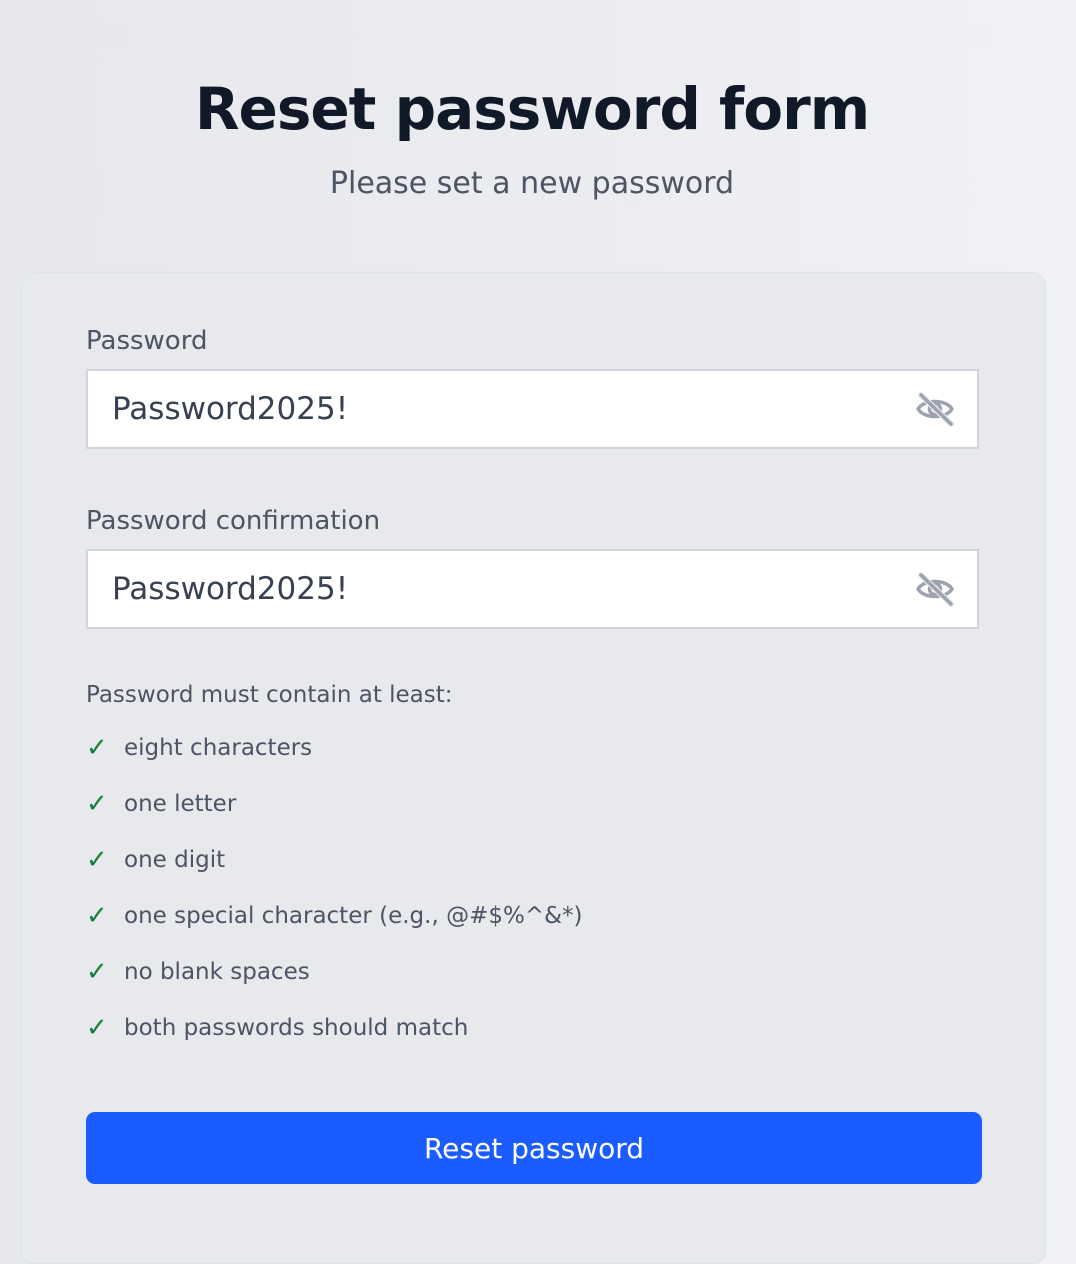 This screenshot has width=1076, height=1264. I want to click on password-confirmation-input, so click(502, 589).